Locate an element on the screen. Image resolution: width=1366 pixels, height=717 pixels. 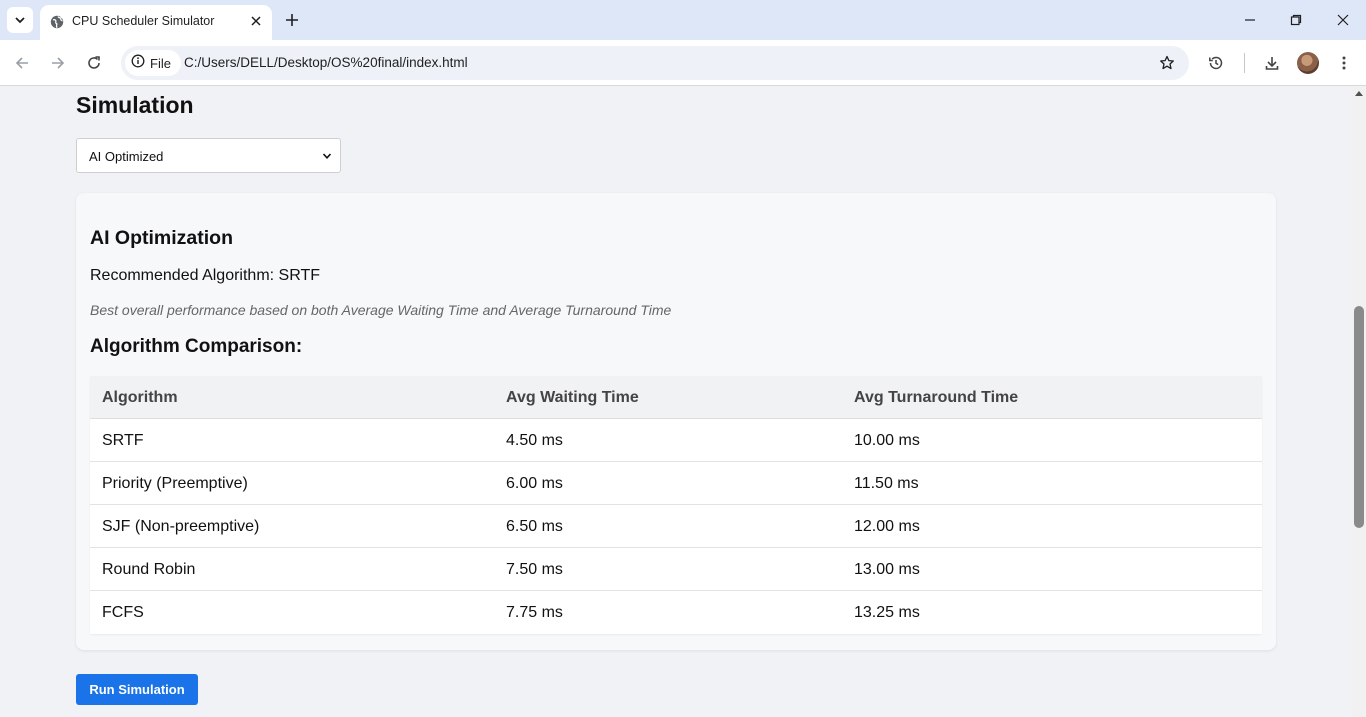
reload-icon is located at coordinates (94, 63).